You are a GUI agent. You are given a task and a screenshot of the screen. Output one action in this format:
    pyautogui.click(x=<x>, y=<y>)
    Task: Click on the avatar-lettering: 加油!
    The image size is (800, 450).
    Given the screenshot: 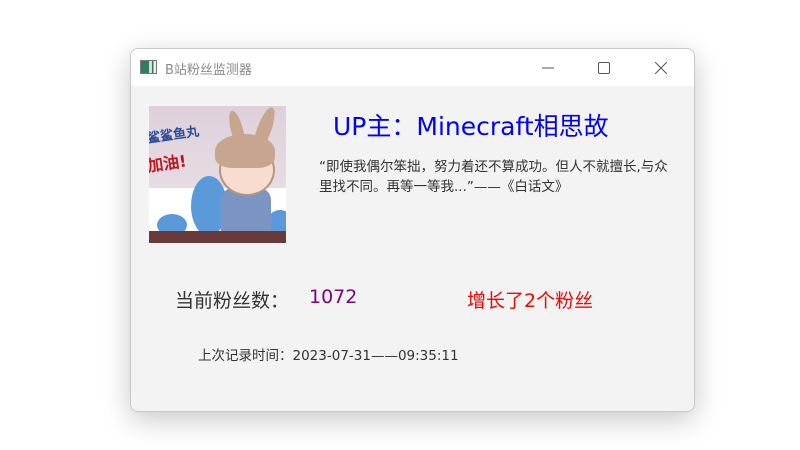 What is the action you would take?
    pyautogui.click(x=168, y=163)
    